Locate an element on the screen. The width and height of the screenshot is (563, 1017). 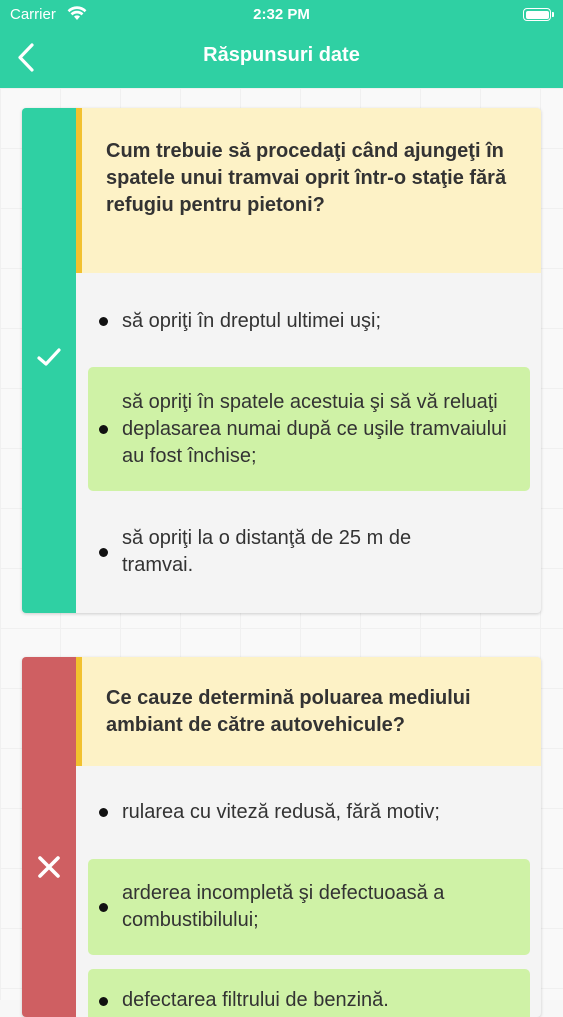
status-time: 2:32 PM is located at coordinates (281, 14).